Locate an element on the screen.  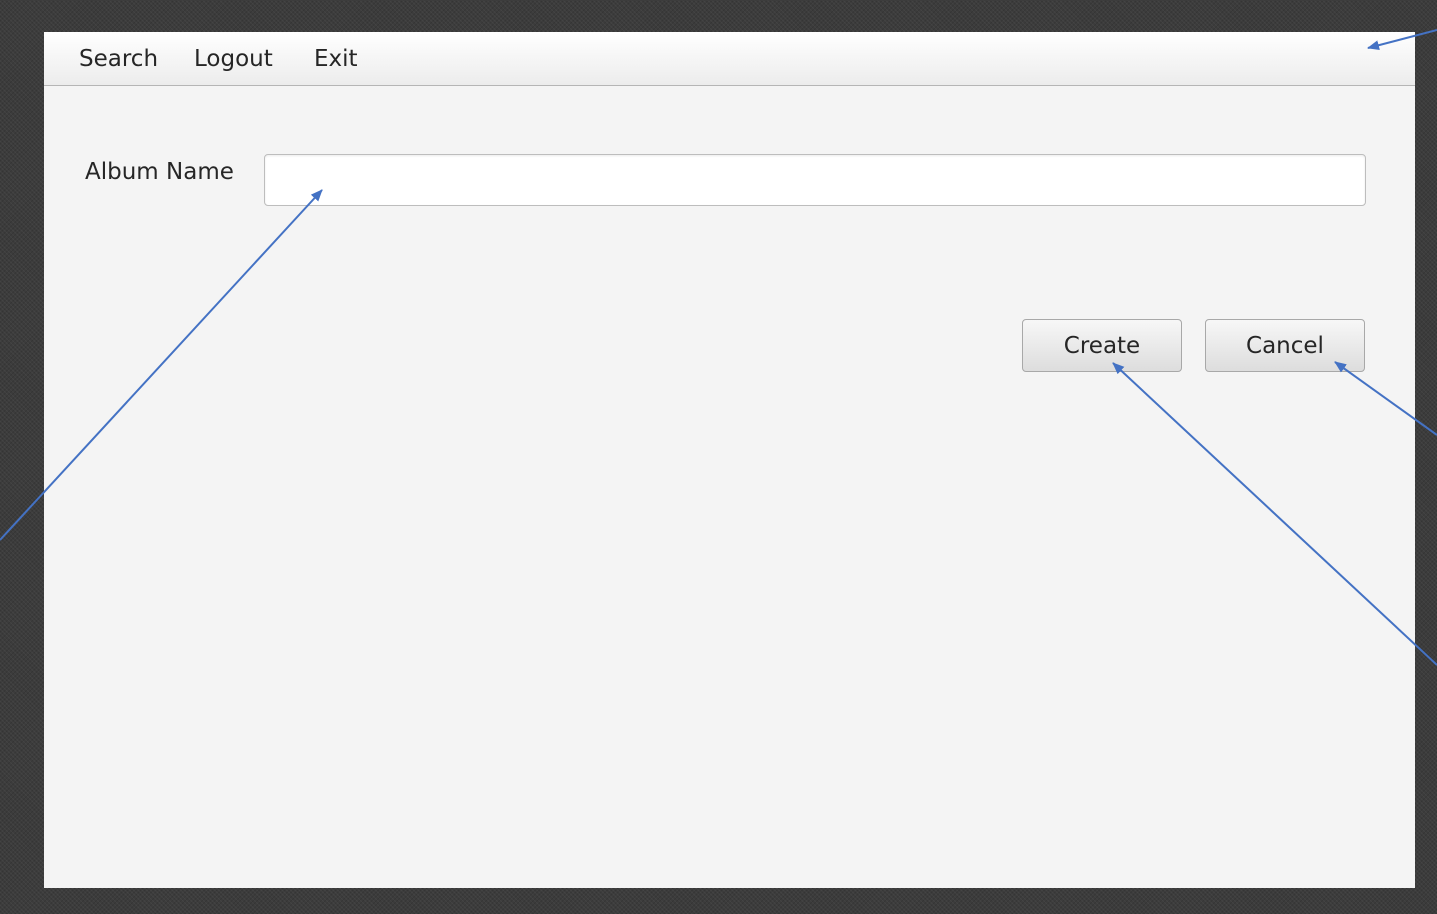
menu-logout: Logout is located at coordinates (233, 59).